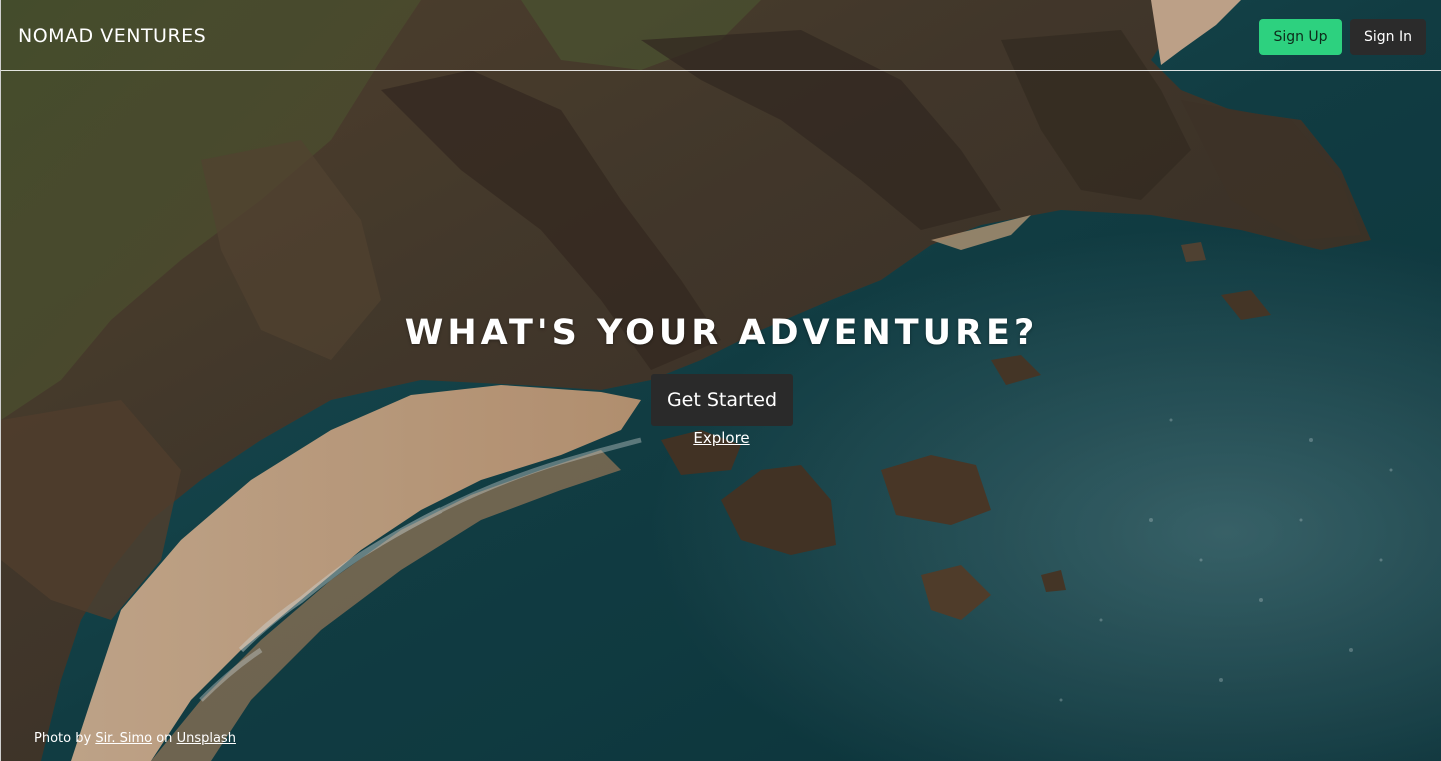  Describe the element at coordinates (1388, 37) in the screenshot. I see `sign-in-button: Sign In` at that location.